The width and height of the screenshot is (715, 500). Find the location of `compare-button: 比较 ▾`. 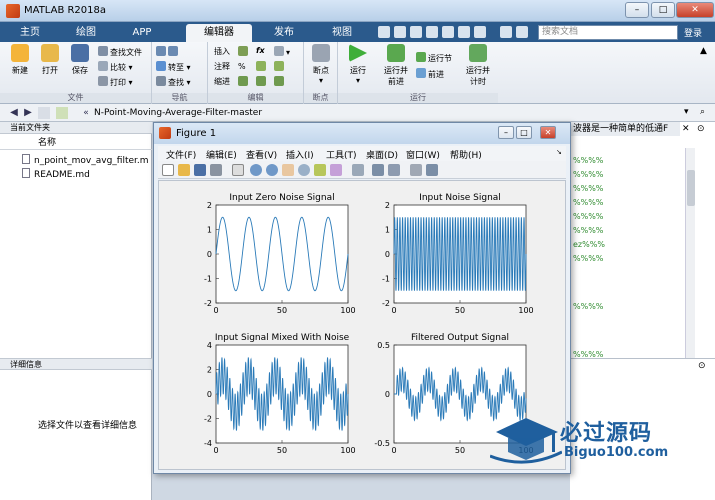

compare-button: 比较 ▾ is located at coordinates (115, 67).